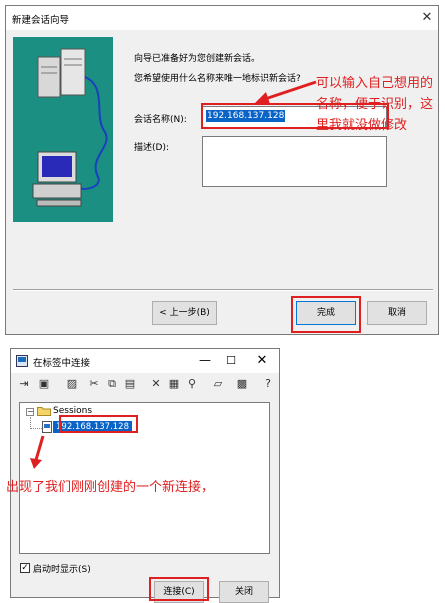  Describe the element at coordinates (62, 363) in the screenshot. I see `connect-title: 在标签中连接` at that location.